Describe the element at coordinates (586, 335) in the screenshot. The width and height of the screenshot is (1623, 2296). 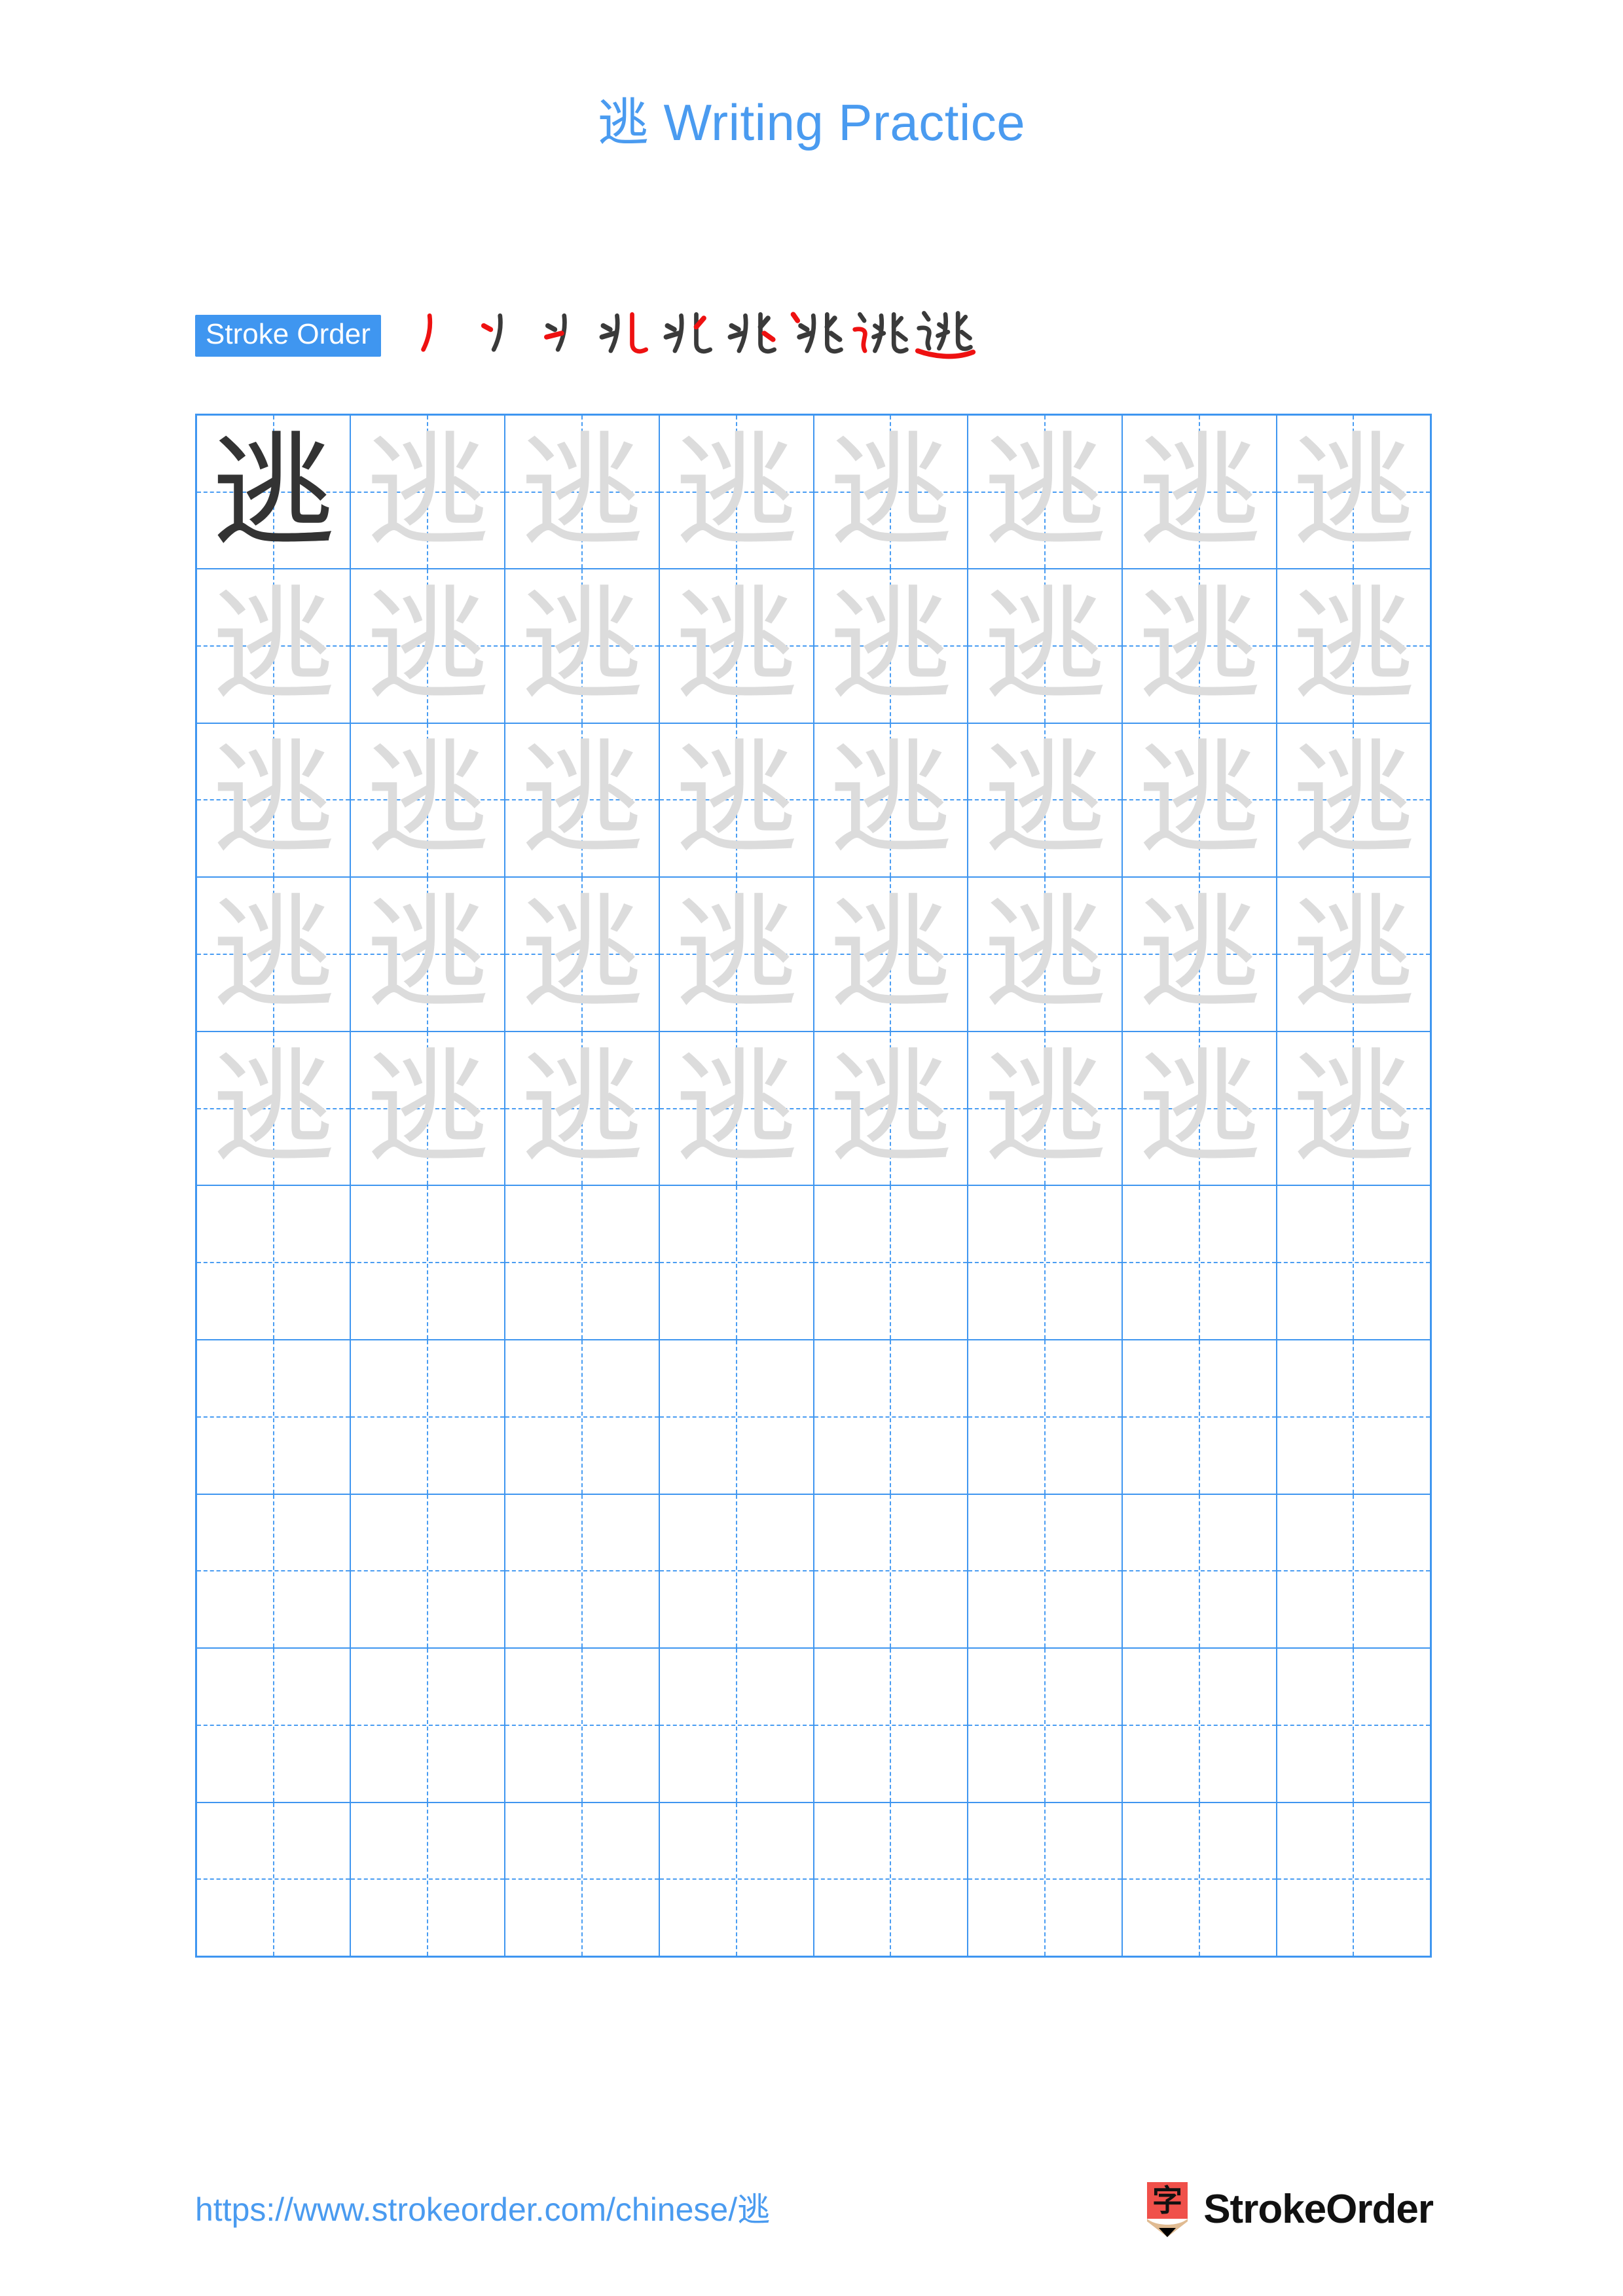
I see `stroke-order-section: Stroke Order` at that location.